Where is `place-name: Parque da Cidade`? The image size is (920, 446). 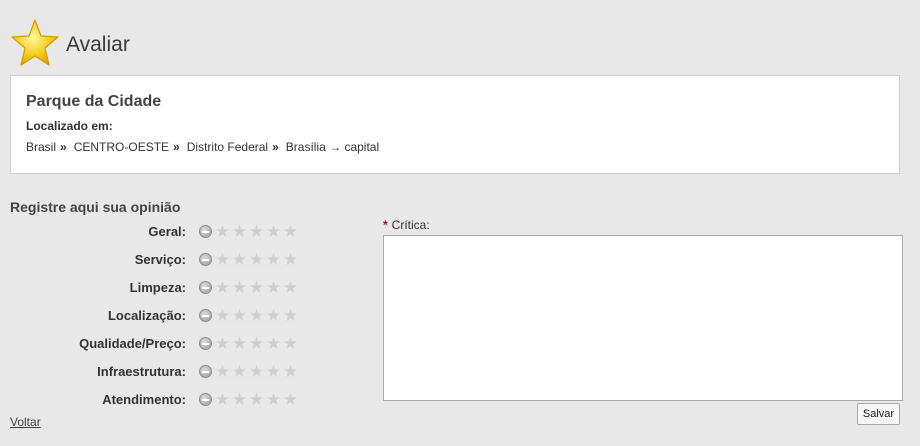 place-name: Parque da Cidade is located at coordinates (94, 101).